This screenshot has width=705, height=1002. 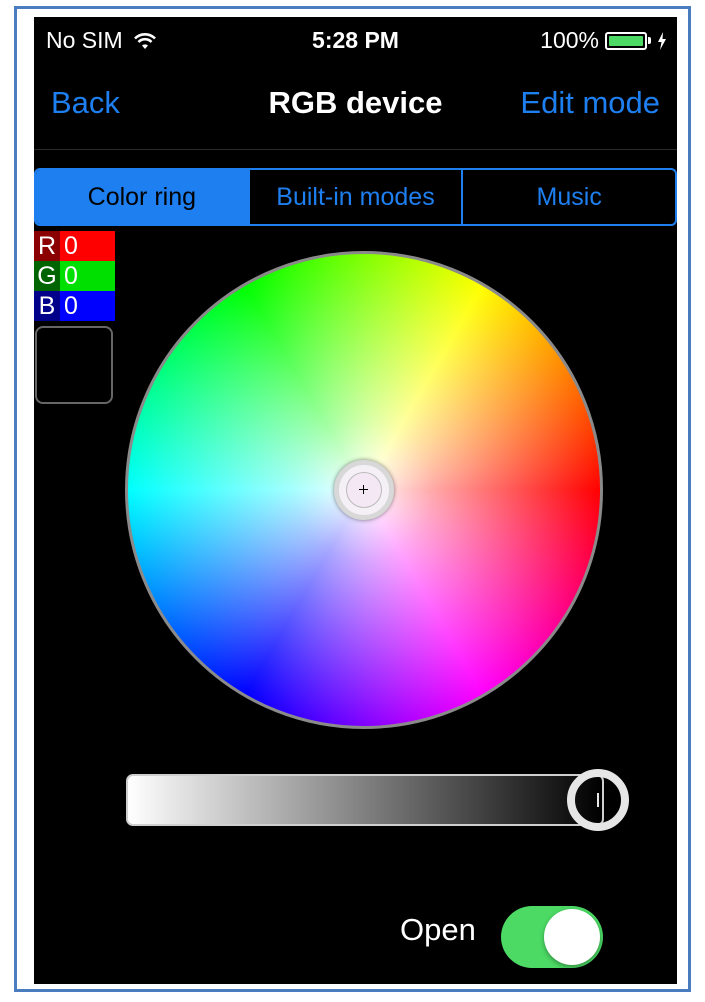 I want to click on brightness-slider, so click(x=365, y=800).